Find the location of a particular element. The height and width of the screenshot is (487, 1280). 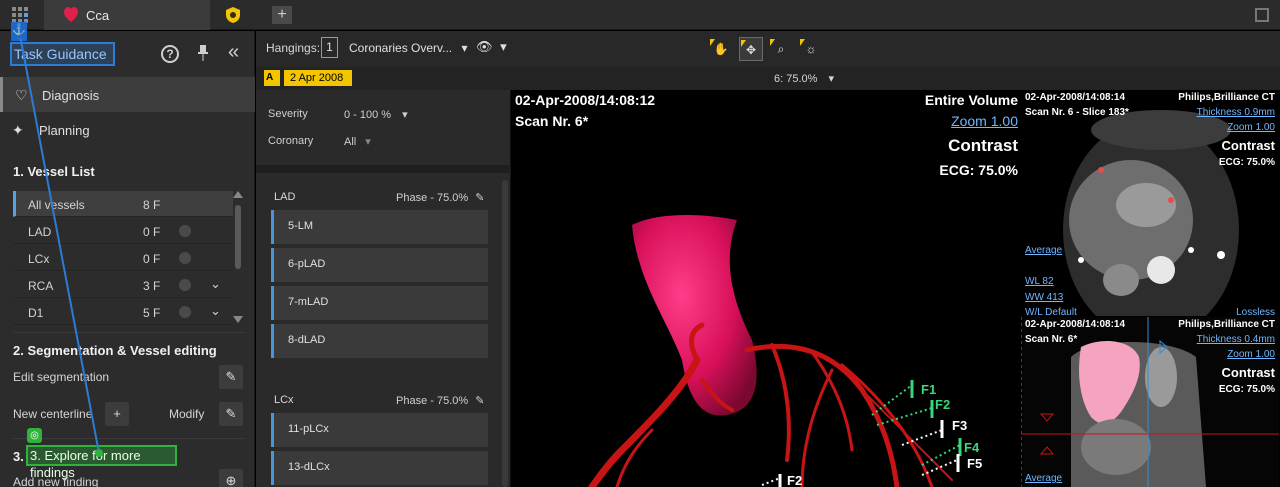

divider is located at coordinates (129, 332).